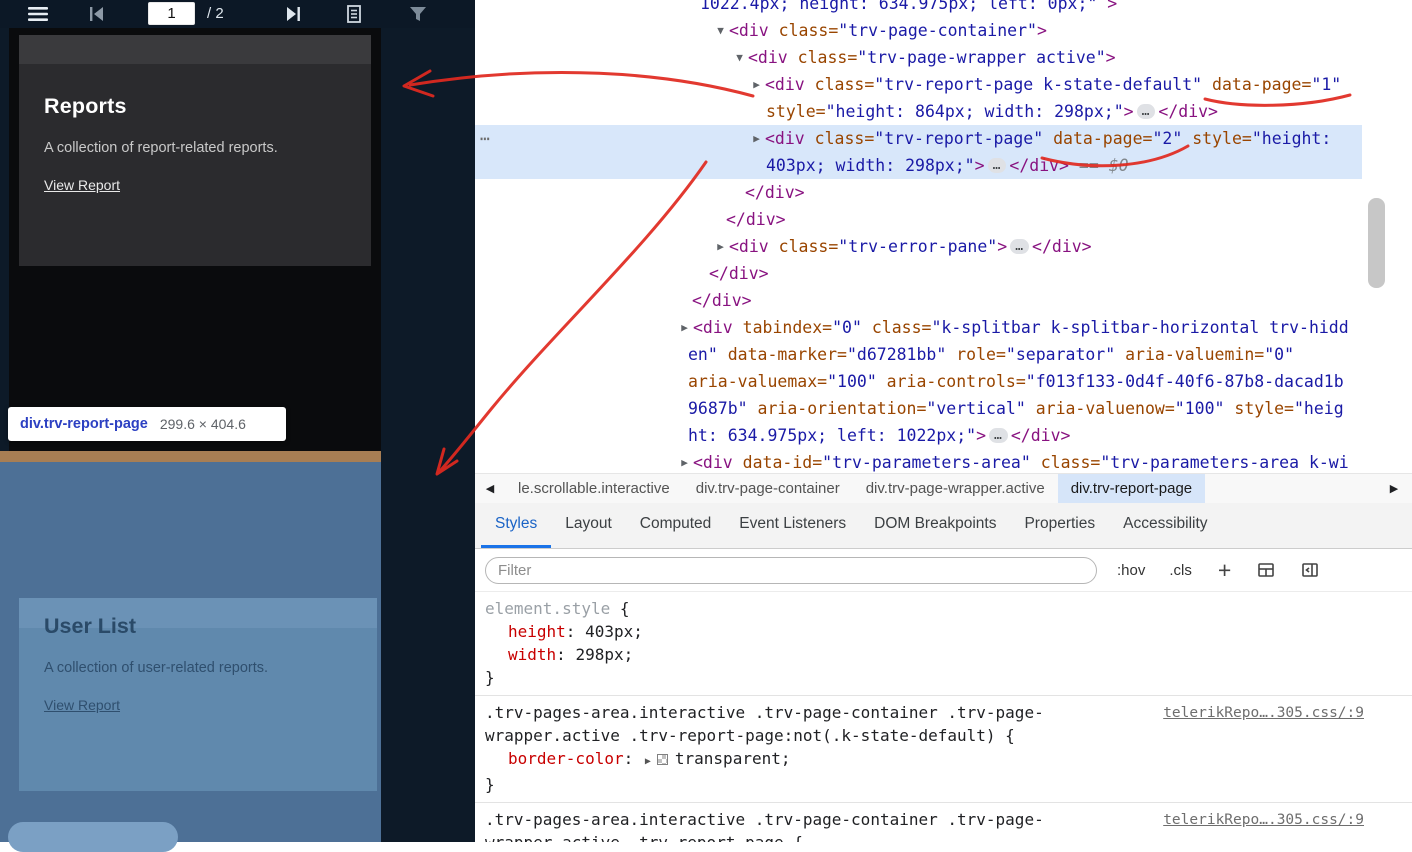  What do you see at coordinates (566, 758) in the screenshot?
I see `css-property-name: border-color` at bounding box center [566, 758].